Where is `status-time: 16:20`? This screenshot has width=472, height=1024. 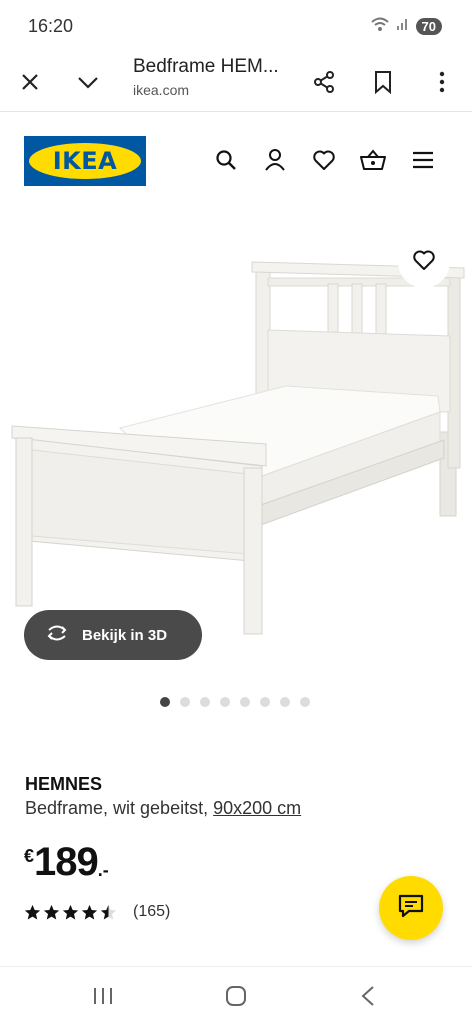
status-time: 16:20 is located at coordinates (51, 26).